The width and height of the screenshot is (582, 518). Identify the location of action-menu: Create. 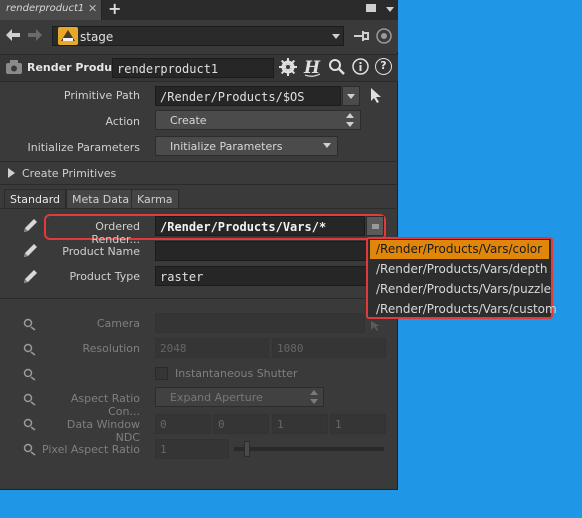
(258, 120).